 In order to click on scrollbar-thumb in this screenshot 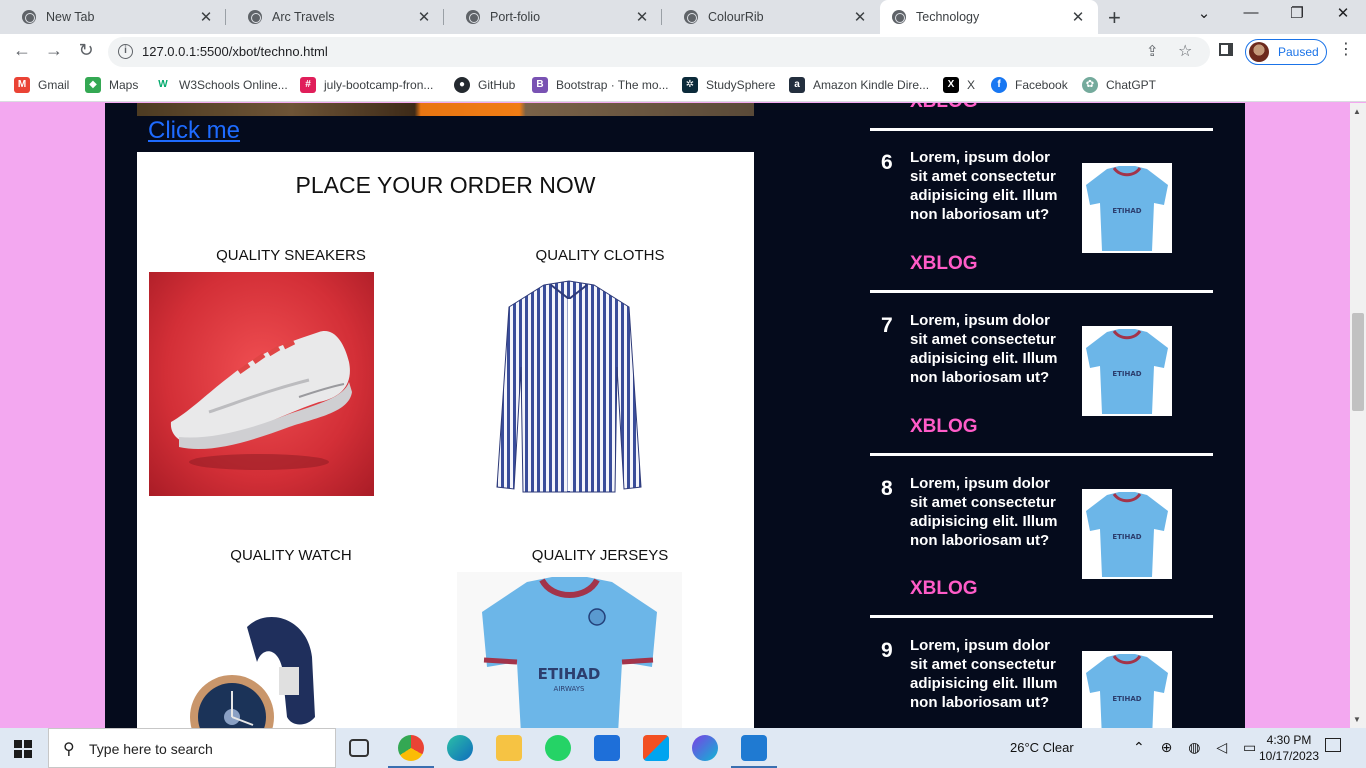, I will do `click(1358, 362)`.